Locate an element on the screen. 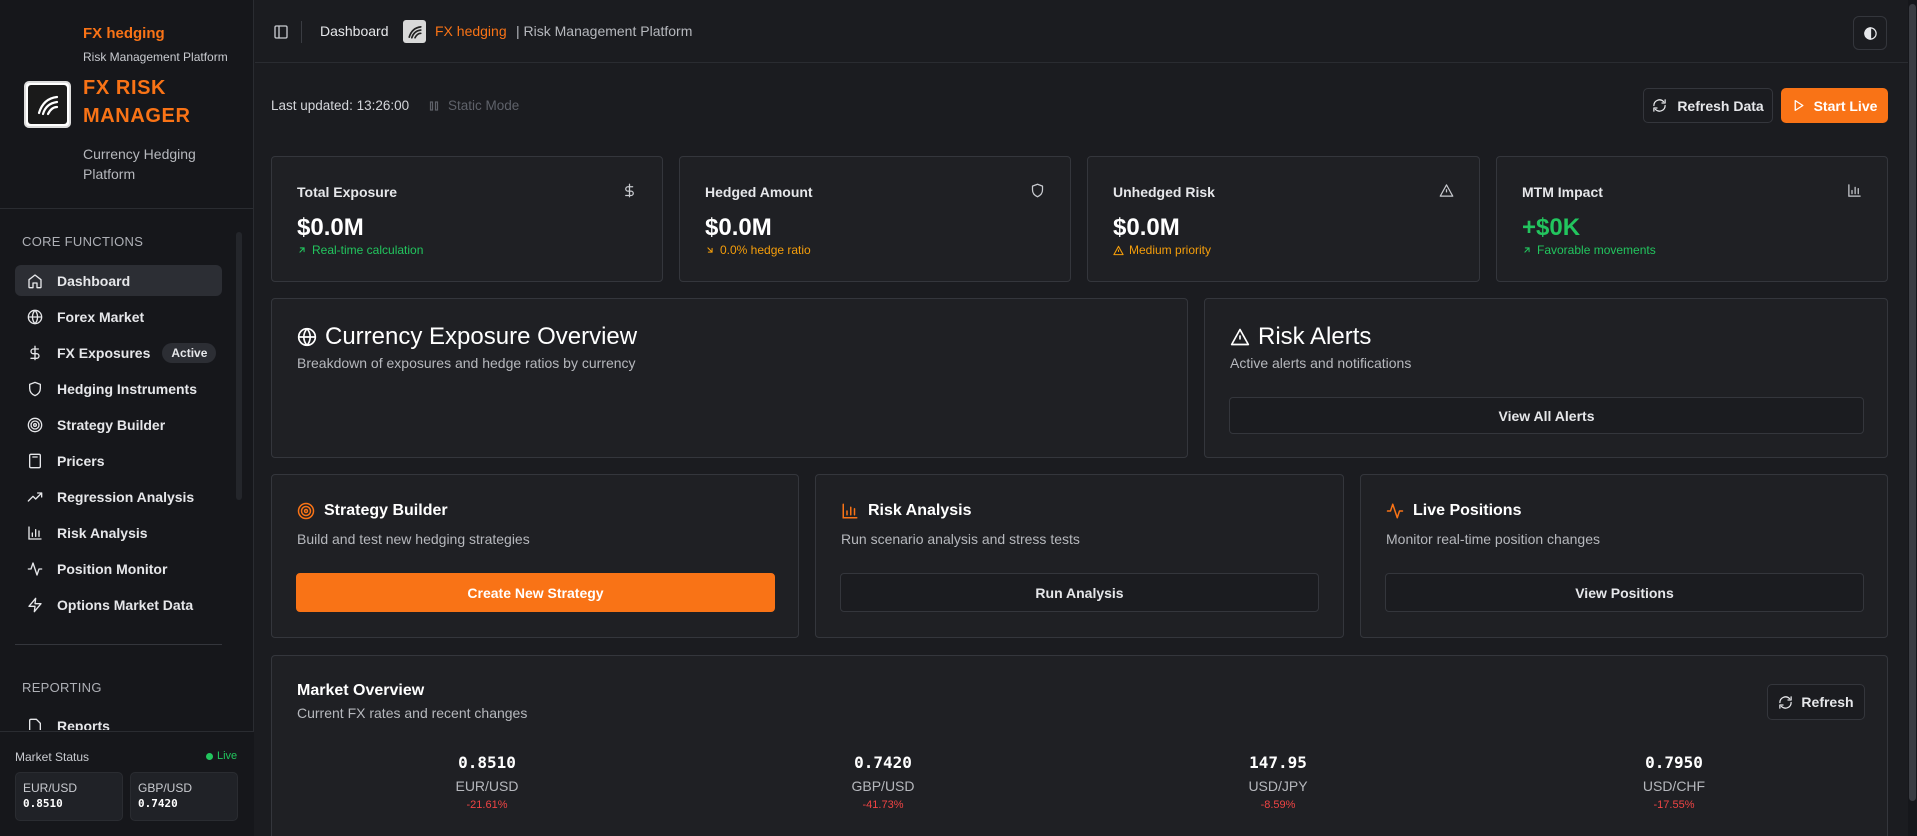 The height and width of the screenshot is (836, 1917). fx-rate-value: 0.7420 is located at coordinates (883, 762).